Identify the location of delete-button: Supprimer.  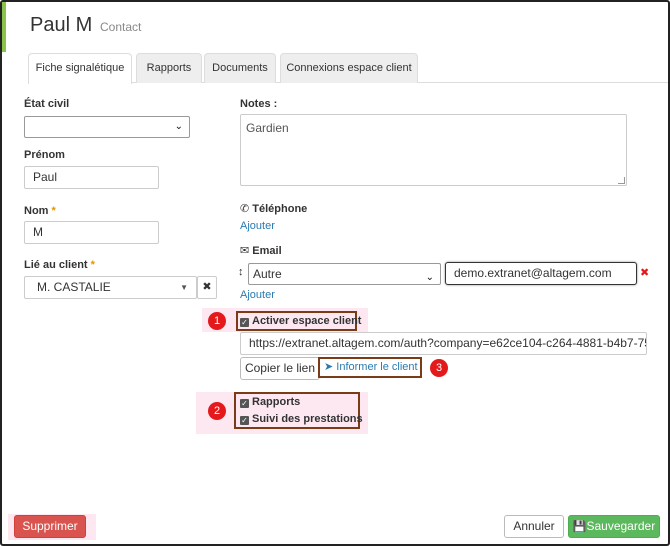
(50, 526).